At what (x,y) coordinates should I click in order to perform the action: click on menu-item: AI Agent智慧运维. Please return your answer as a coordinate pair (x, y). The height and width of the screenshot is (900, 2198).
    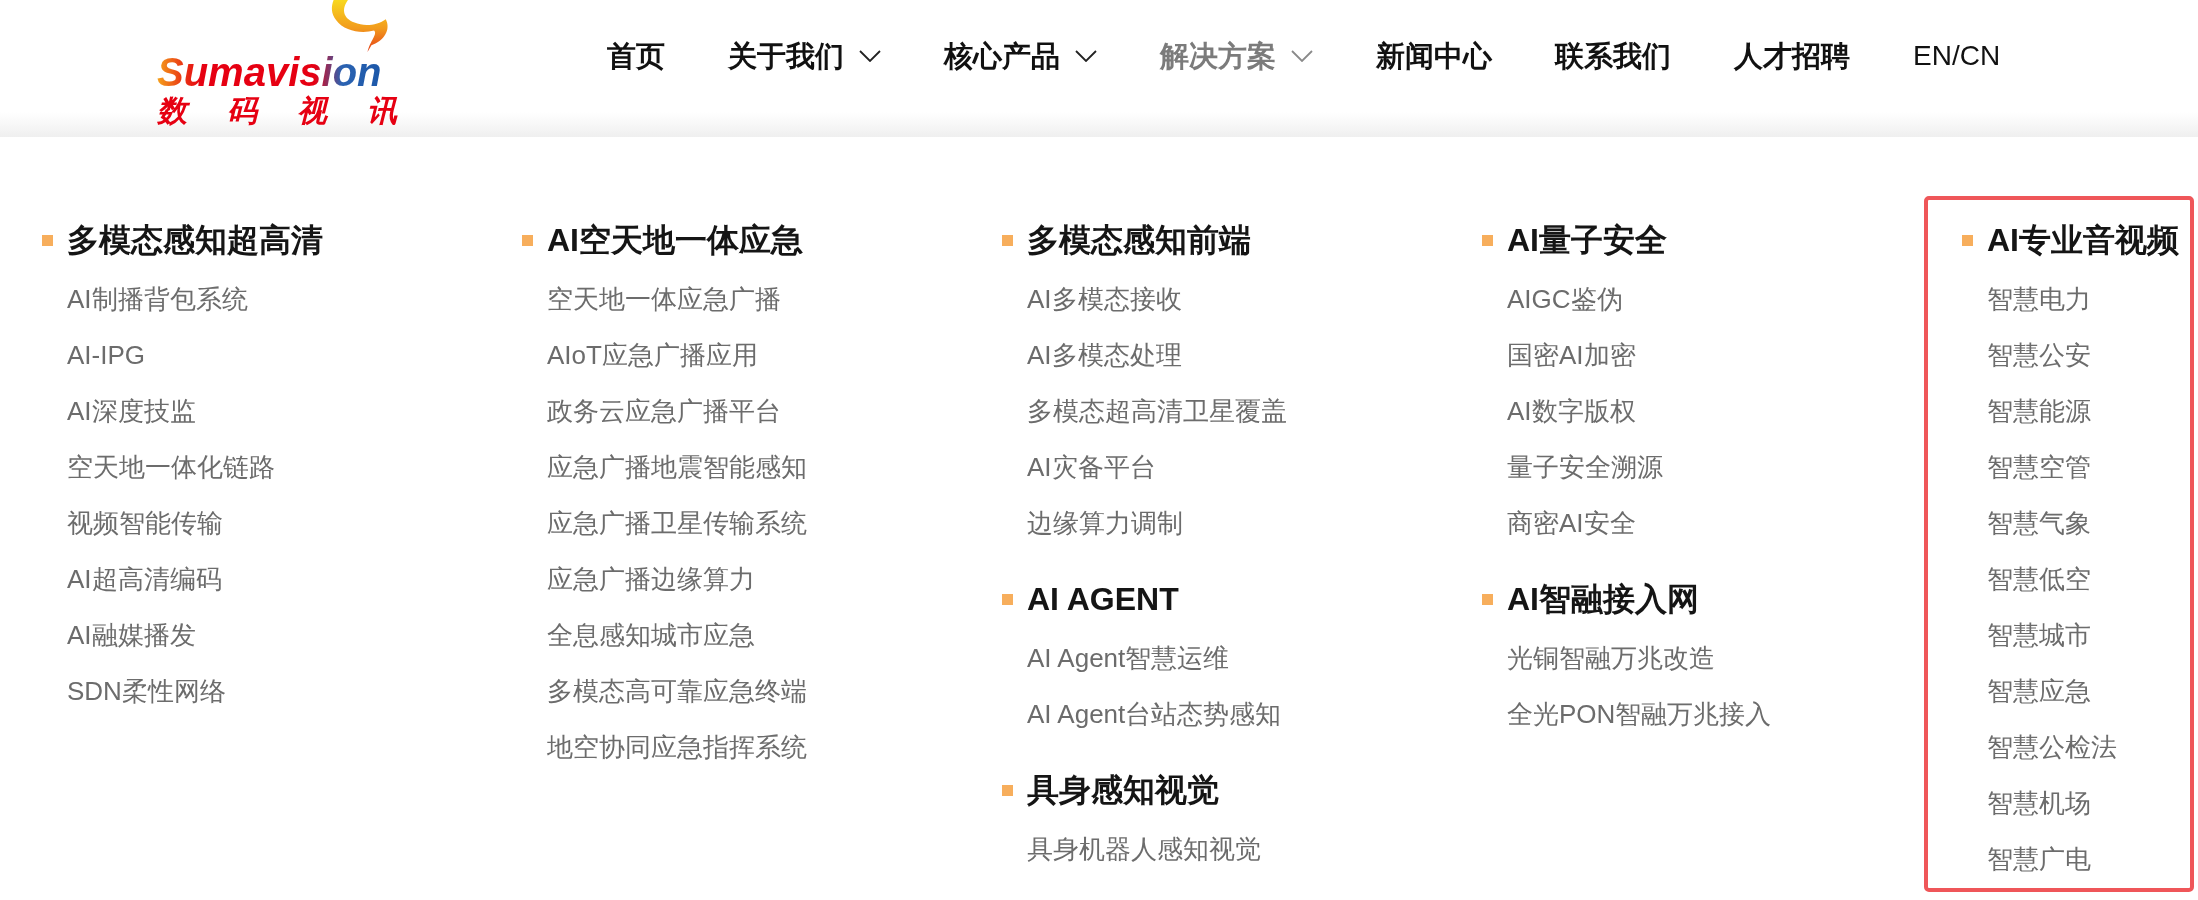
    Looking at the image, I should click on (1128, 658).